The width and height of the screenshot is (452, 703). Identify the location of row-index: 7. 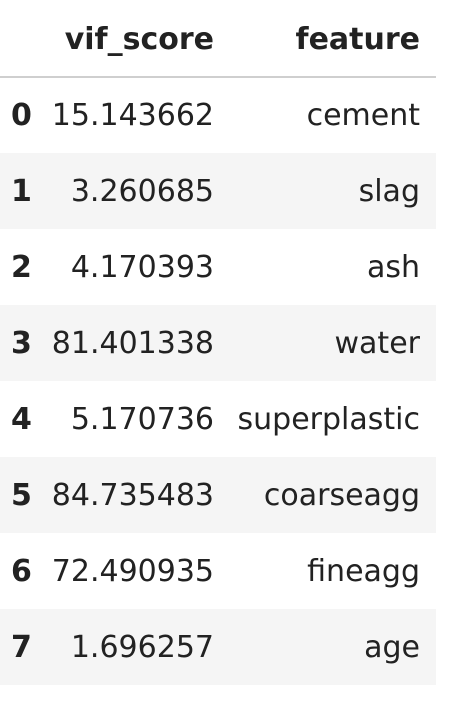
(21, 647).